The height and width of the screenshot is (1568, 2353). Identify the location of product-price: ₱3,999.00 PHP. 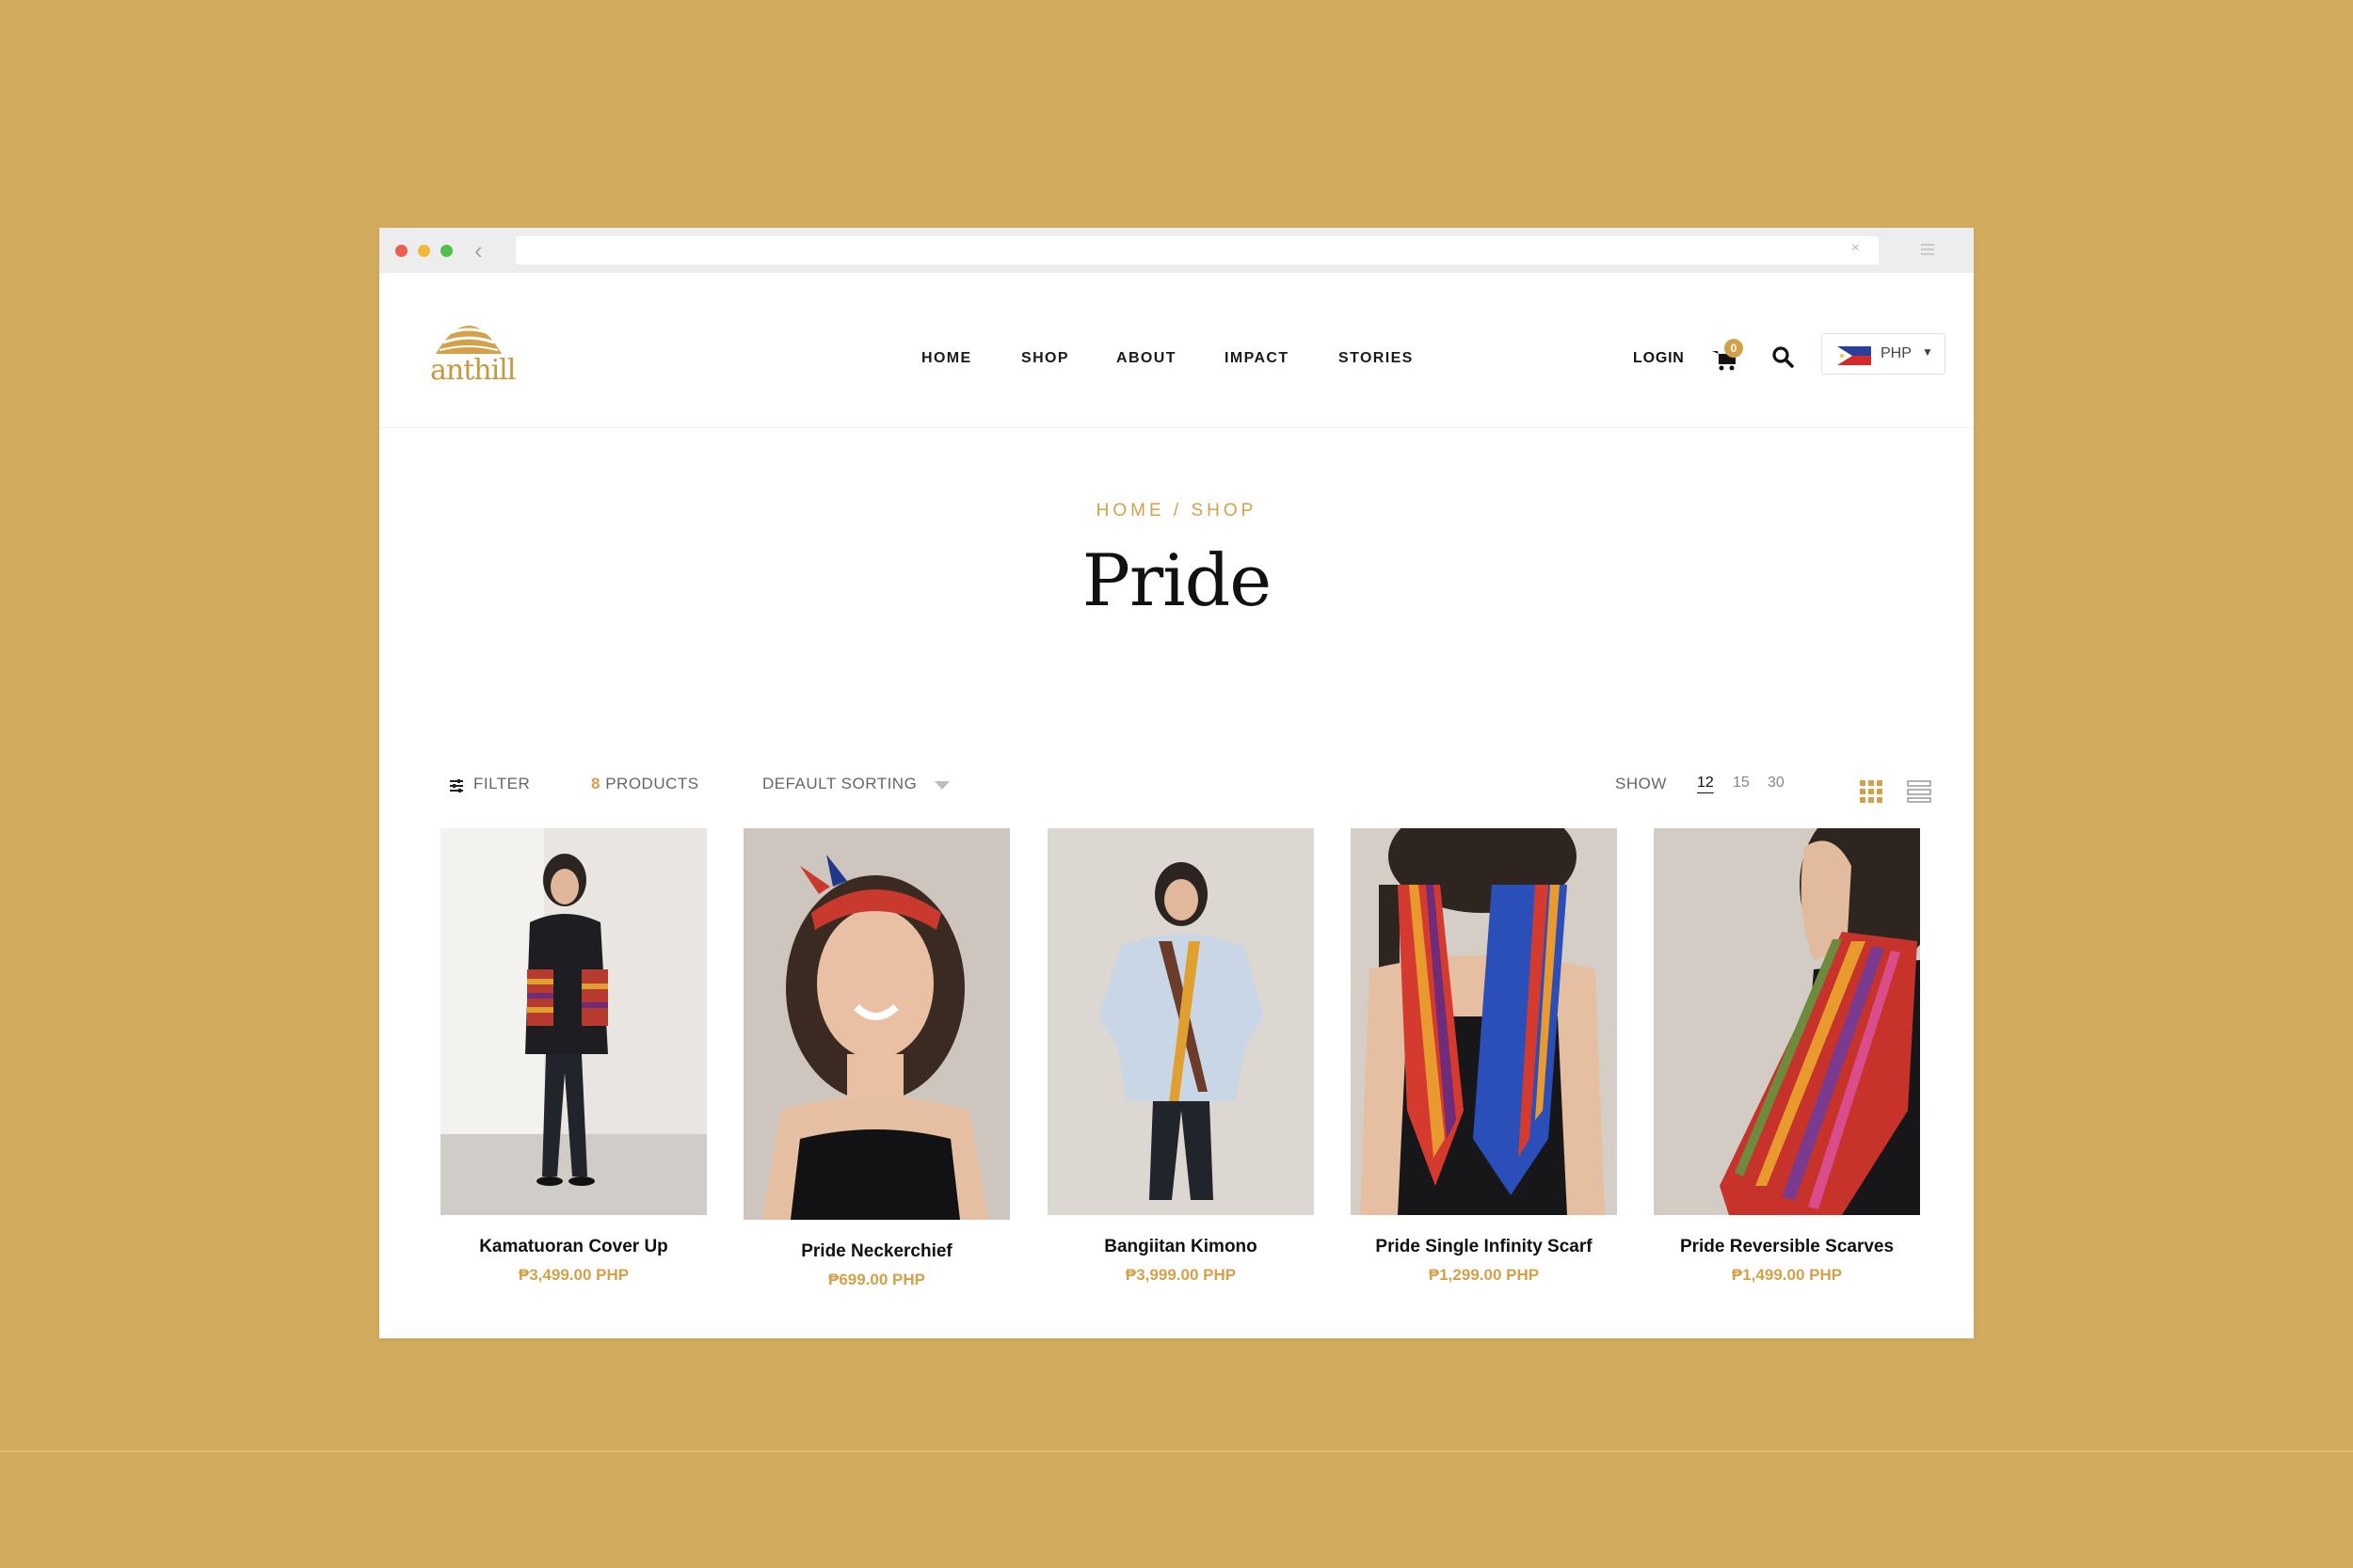
(1181, 1275).